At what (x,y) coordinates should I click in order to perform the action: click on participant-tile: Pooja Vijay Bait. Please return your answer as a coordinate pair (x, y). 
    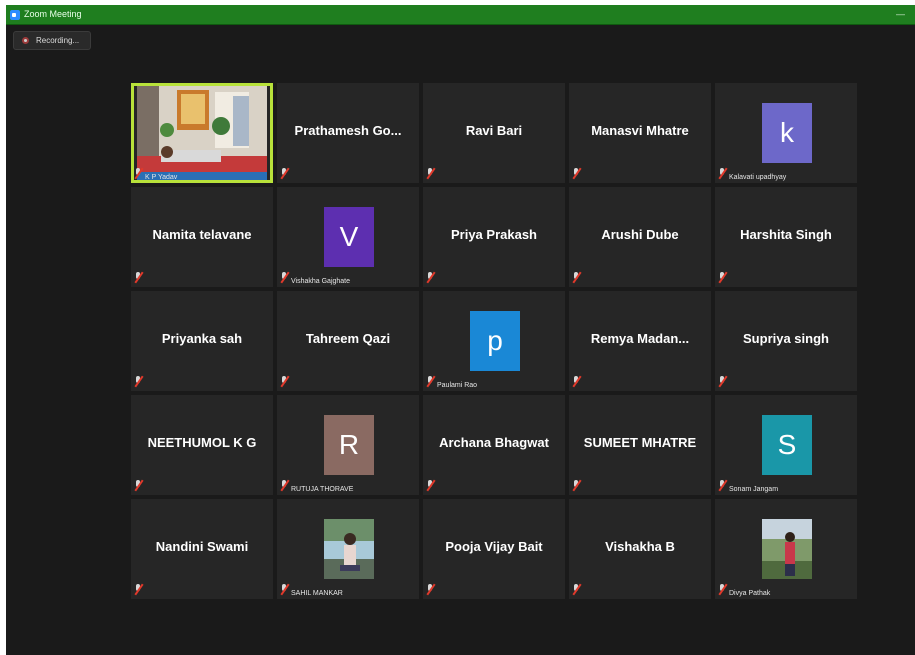
    Looking at the image, I should click on (494, 549).